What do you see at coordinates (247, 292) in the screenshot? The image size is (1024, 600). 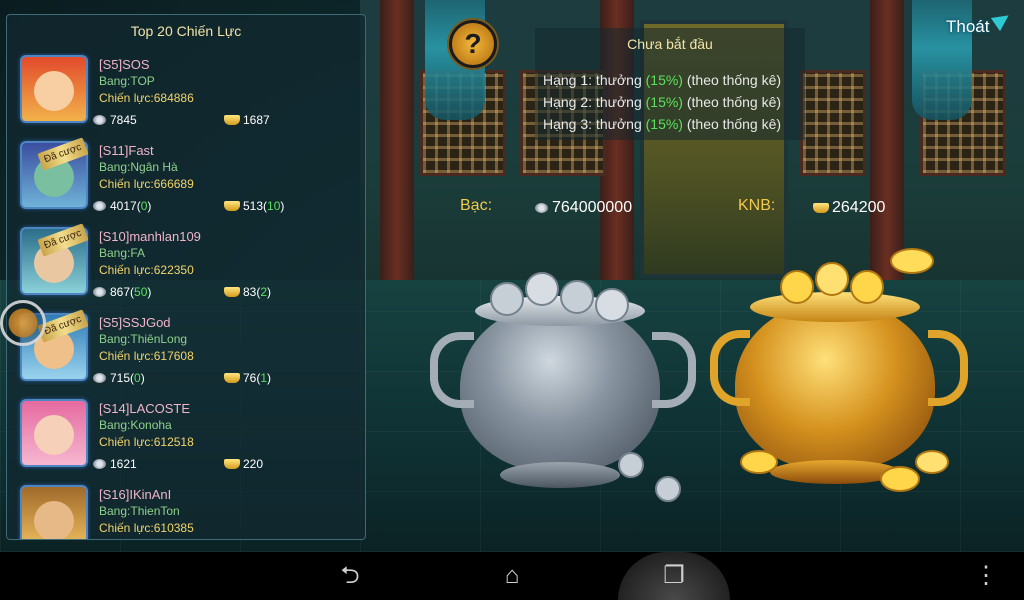 I see `gold-bet: 83(2)` at bounding box center [247, 292].